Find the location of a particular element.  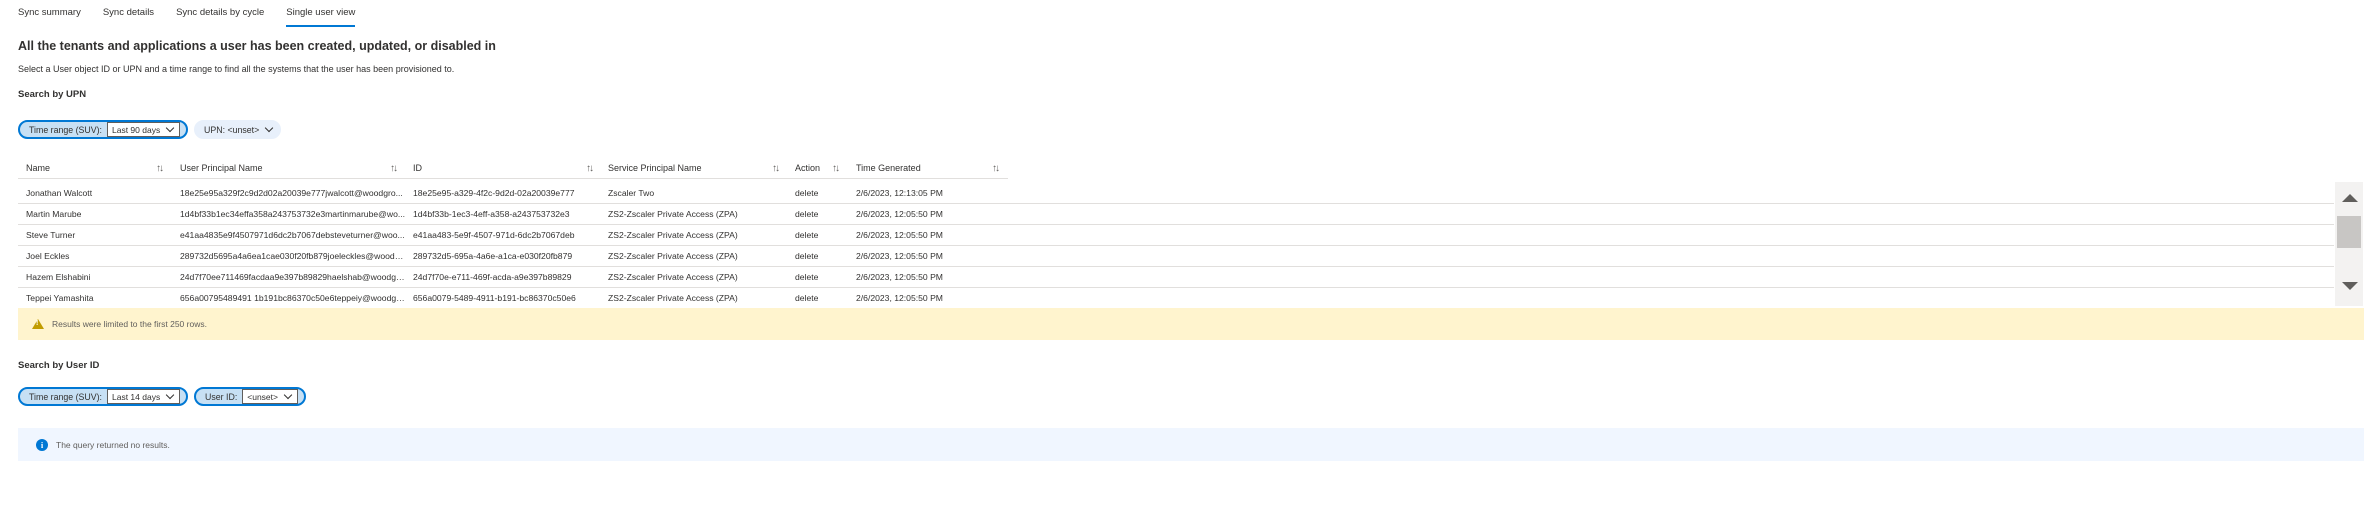

cell-time: 2/6/2023, 12:13:05 PM is located at coordinates (899, 193).